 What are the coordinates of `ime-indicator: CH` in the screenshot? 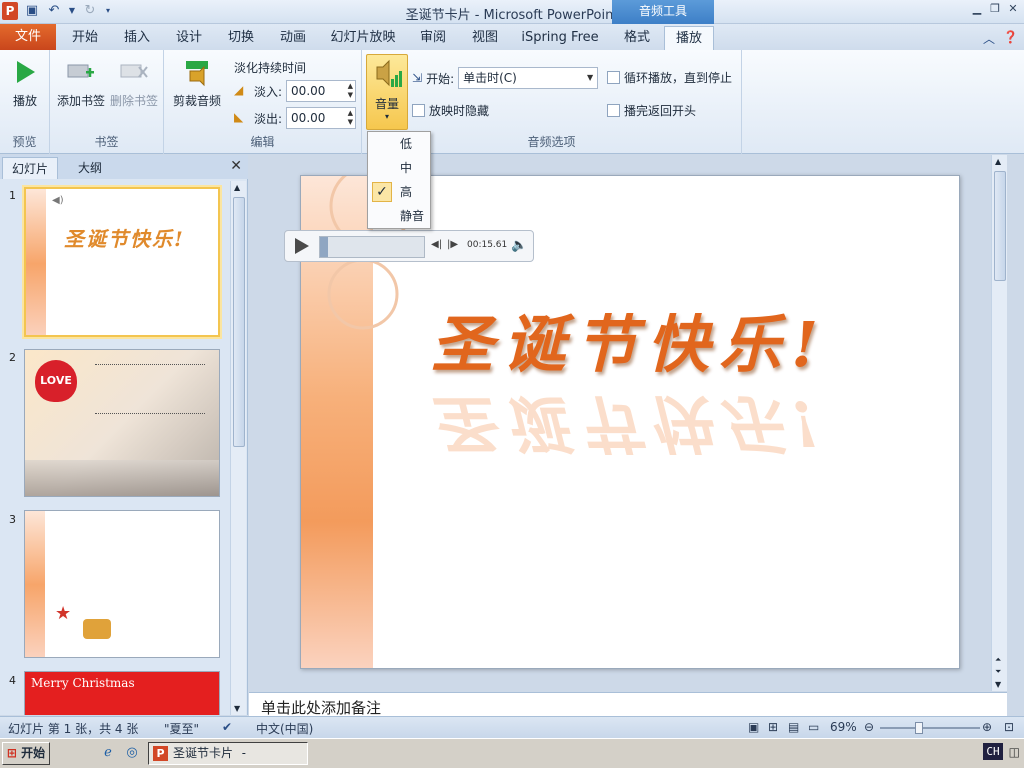 It's located at (993, 751).